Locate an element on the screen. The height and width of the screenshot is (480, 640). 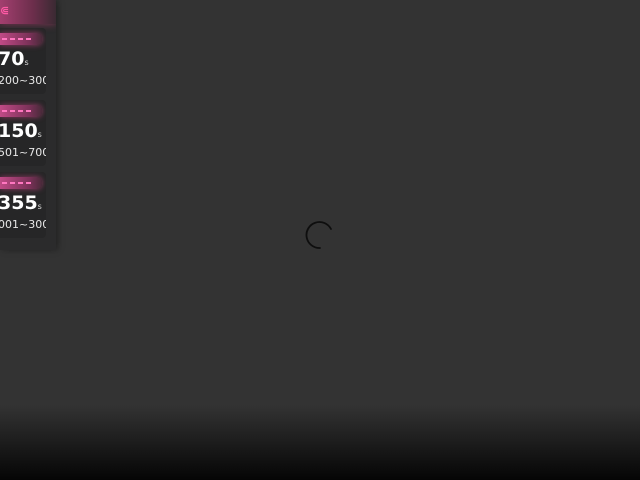
card-range: 001~3000 is located at coordinates (23, 224).